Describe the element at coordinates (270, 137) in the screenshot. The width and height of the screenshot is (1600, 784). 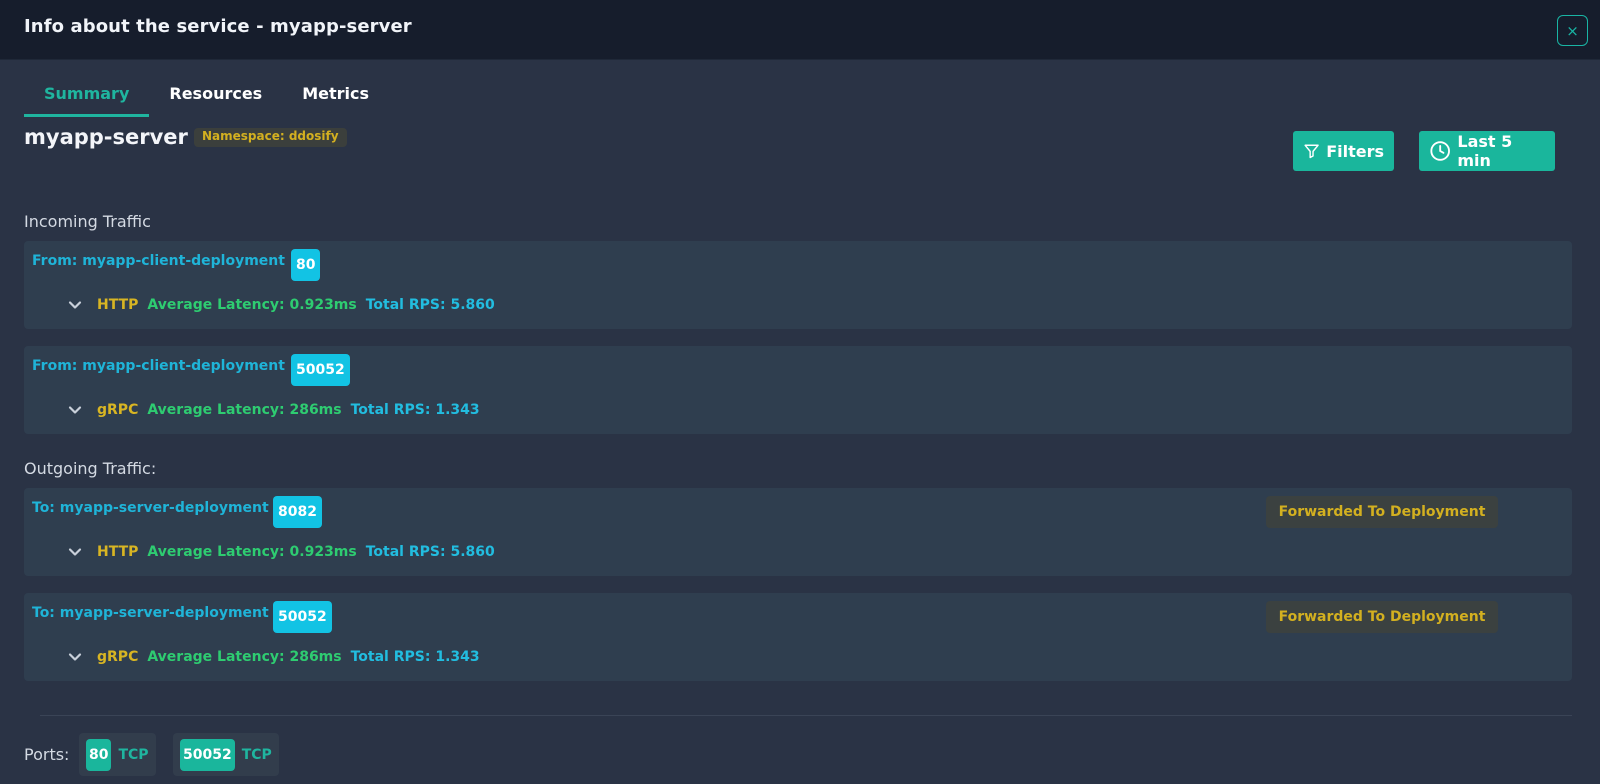
I see `namespace-badge: Namespace: ddosify` at that location.